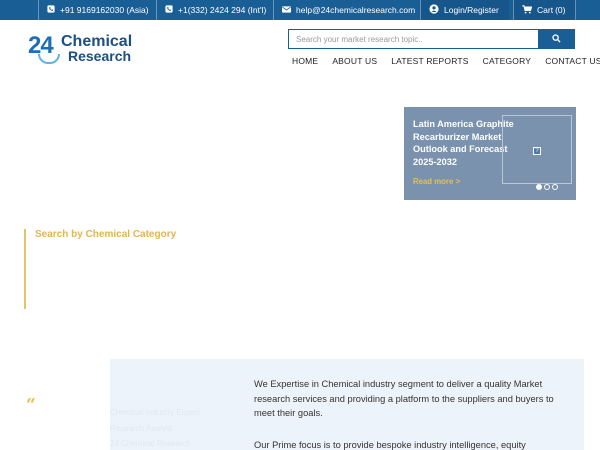  Describe the element at coordinates (507, 61) in the screenshot. I see `nav-category: CATEGORY` at that location.